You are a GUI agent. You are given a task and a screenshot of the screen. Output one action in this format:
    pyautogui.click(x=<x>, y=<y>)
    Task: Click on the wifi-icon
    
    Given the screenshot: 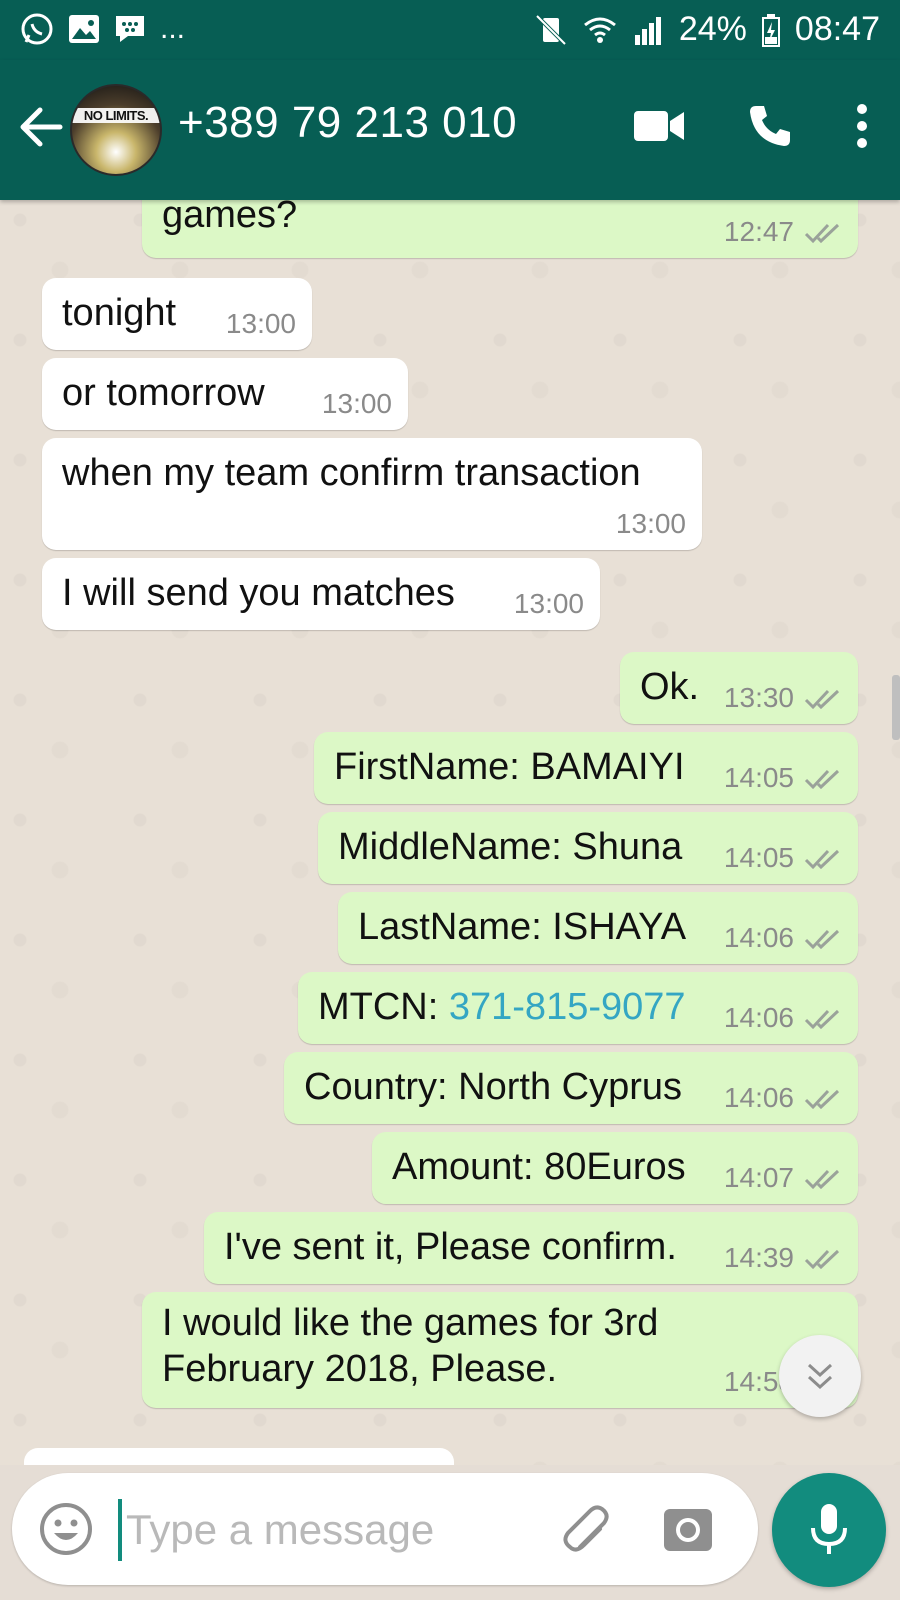 What is the action you would take?
    pyautogui.click(x=599, y=30)
    